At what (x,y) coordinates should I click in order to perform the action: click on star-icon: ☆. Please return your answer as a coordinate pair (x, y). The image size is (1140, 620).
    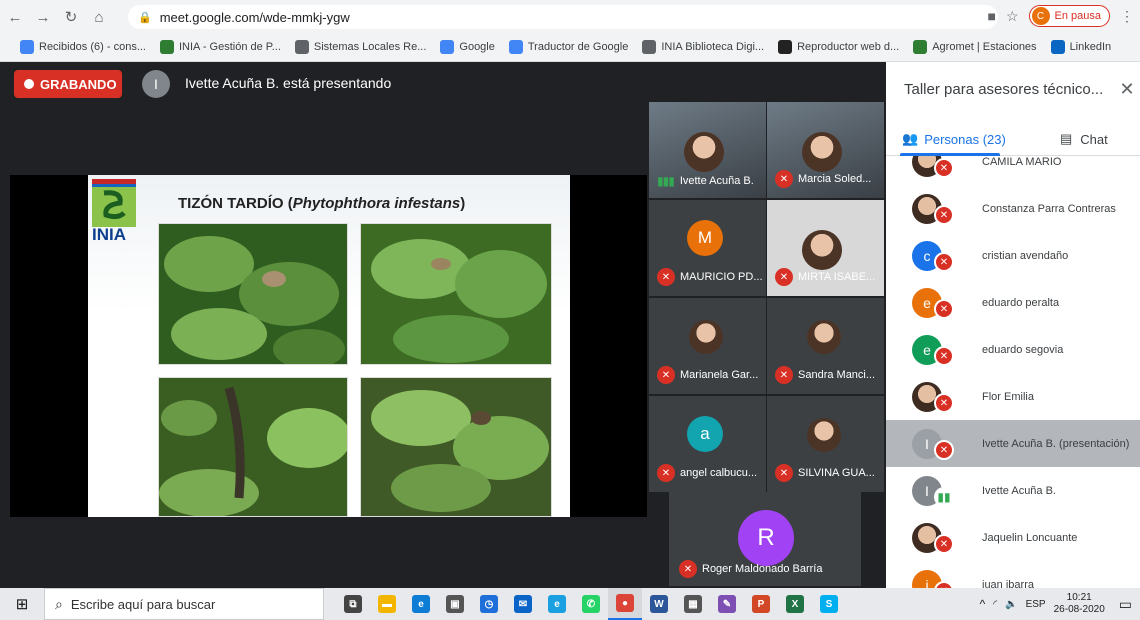
    Looking at the image, I should click on (1012, 16).